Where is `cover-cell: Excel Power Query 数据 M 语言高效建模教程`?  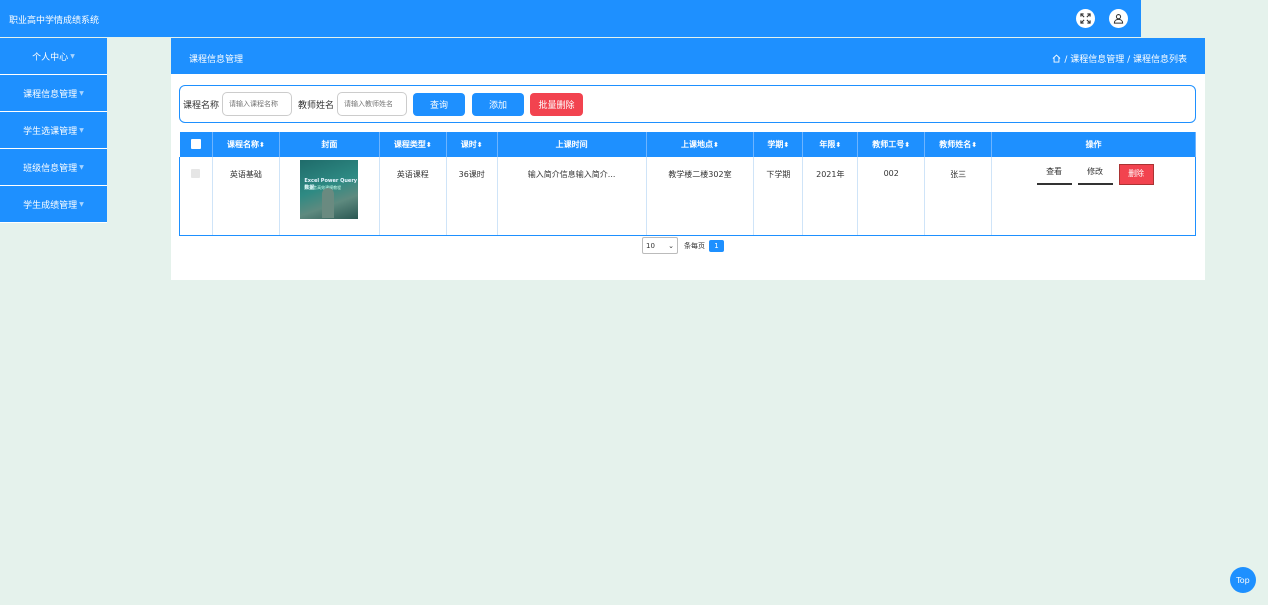
cover-cell: Excel Power Query 数据 M 语言高效建模教程 is located at coordinates (329, 196).